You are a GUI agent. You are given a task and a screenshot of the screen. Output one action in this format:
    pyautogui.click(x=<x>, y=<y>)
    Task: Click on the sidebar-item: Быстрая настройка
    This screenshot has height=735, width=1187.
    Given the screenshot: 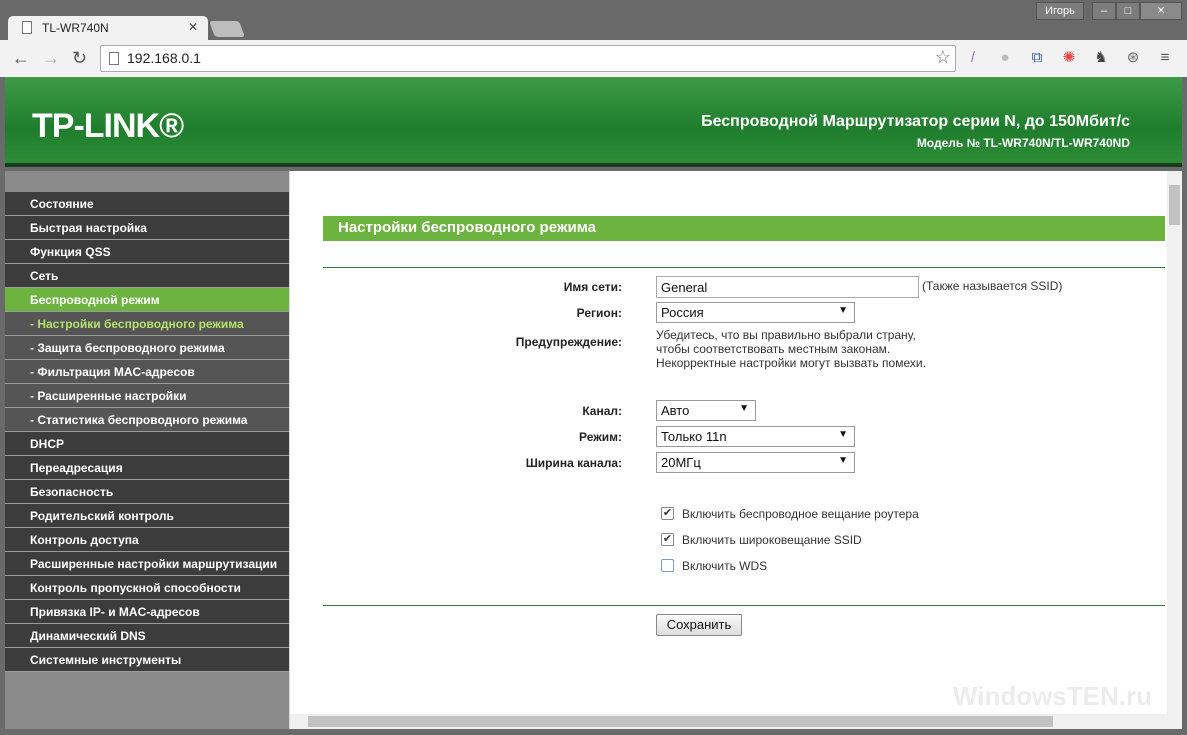 What is the action you would take?
    pyautogui.click(x=147, y=228)
    